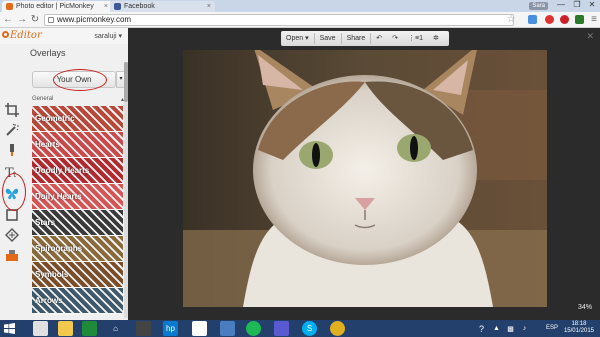 This screenshot has width=600, height=337. What do you see at coordinates (35, 20) in the screenshot?
I see `reload-icon: ↻` at bounding box center [35, 20].